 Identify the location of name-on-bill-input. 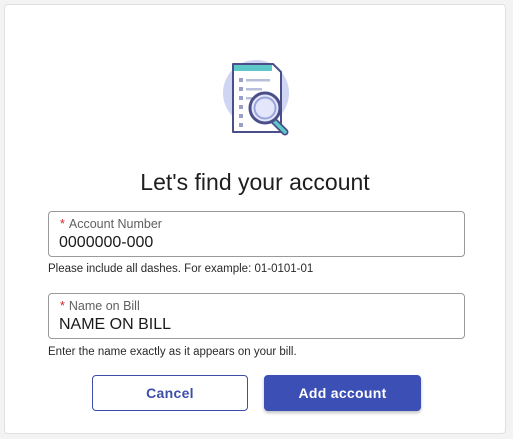
(254, 325).